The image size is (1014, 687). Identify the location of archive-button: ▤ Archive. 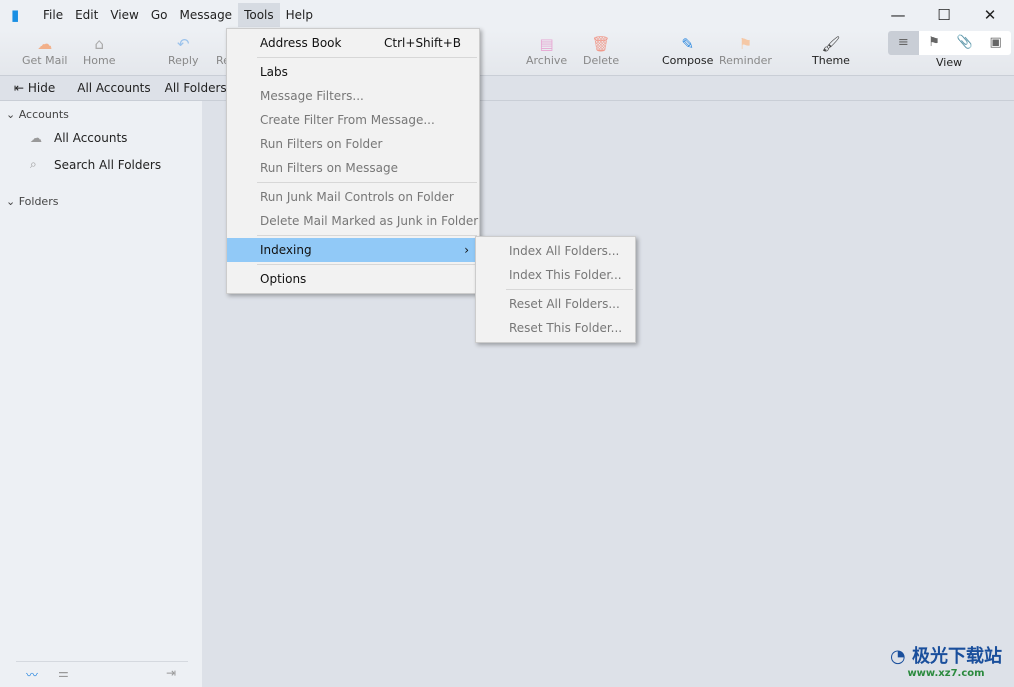
(546, 50).